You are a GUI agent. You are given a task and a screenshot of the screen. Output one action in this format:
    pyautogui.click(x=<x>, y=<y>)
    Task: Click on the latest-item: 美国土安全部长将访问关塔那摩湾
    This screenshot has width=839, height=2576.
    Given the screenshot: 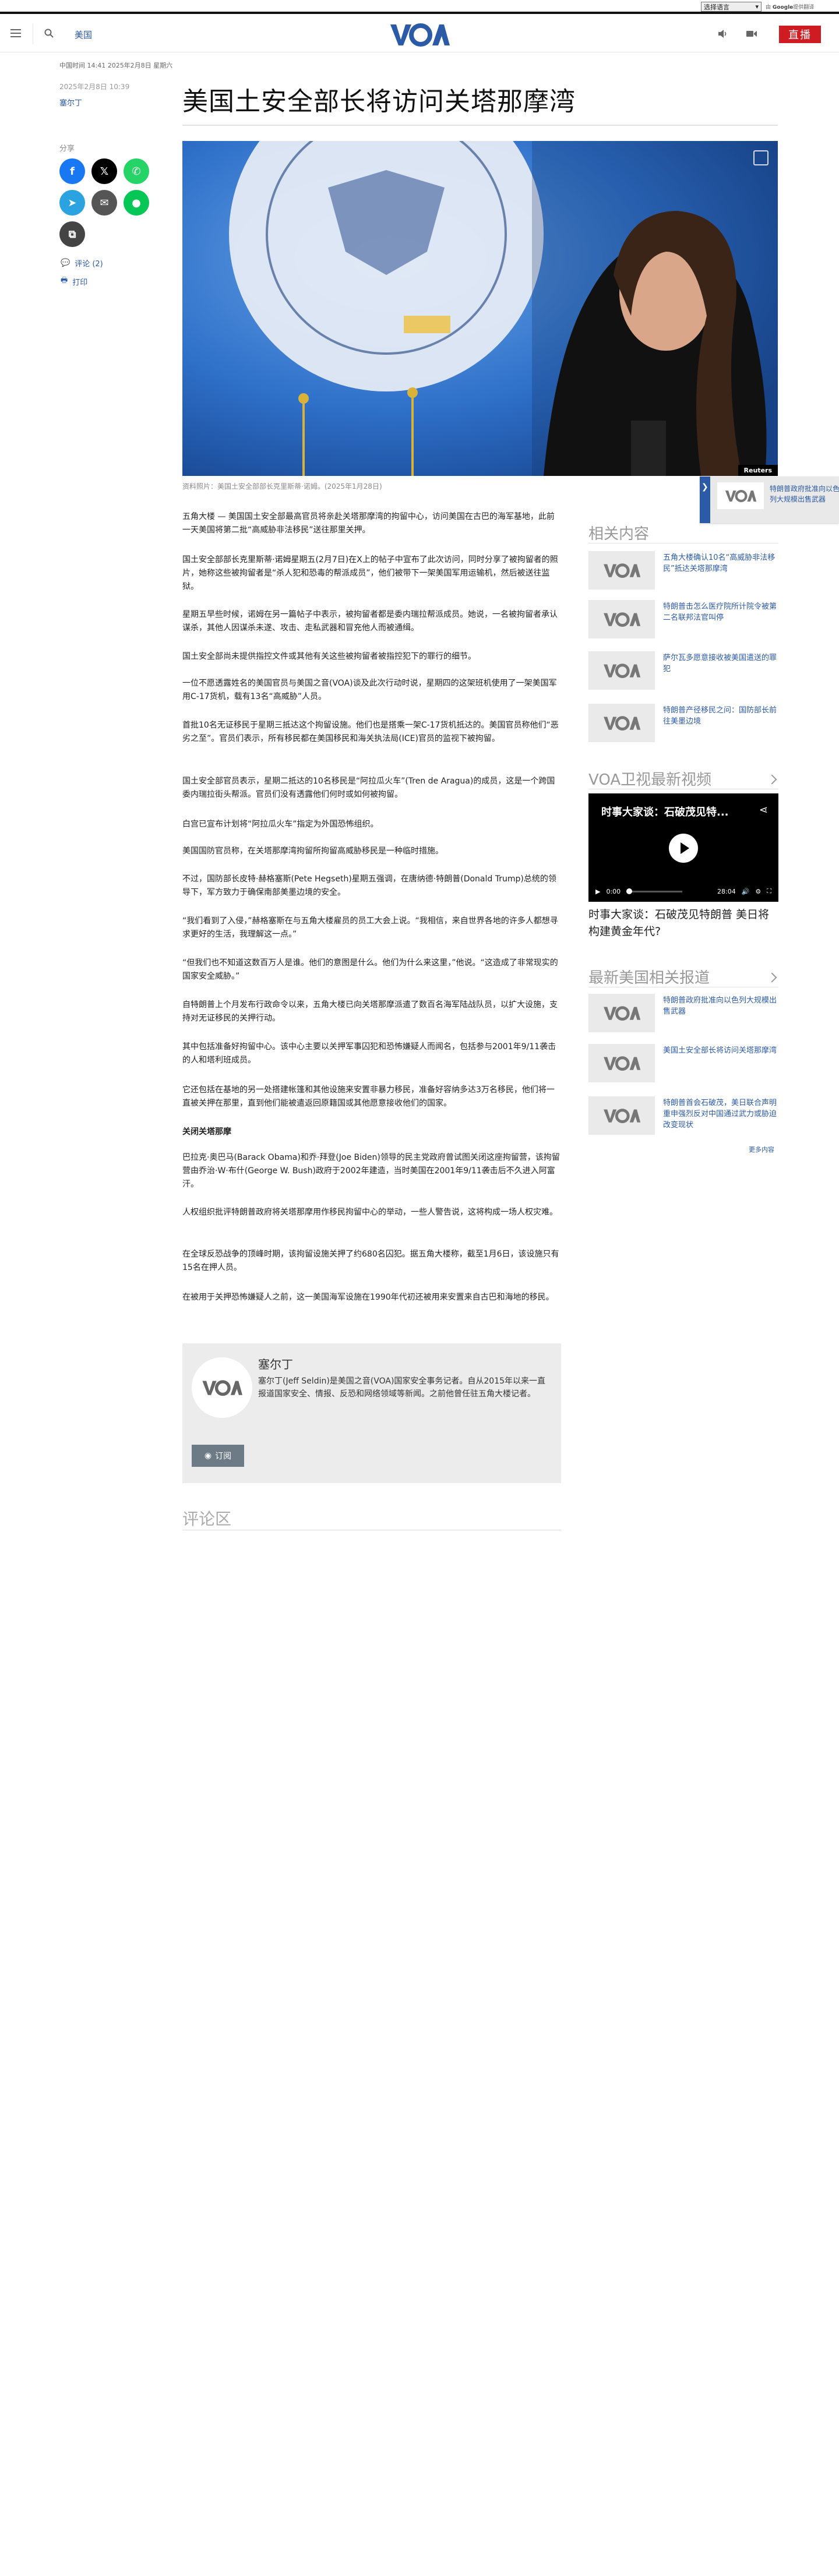 What is the action you would take?
    pyautogui.click(x=683, y=1063)
    